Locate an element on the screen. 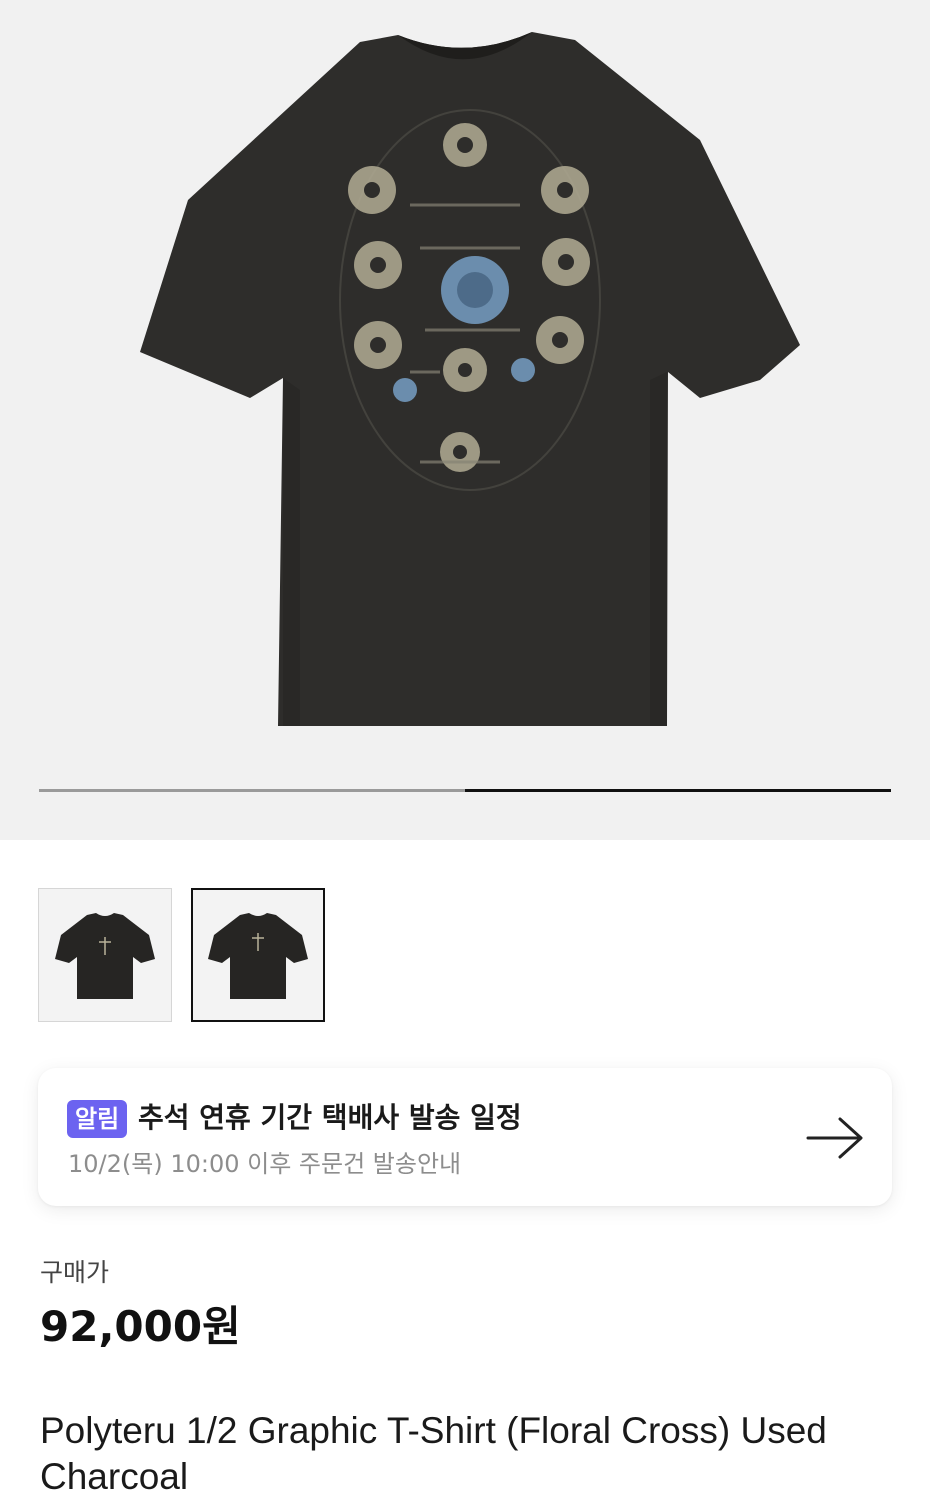 Image resolution: width=930 pixels, height=1500 pixels. notice-badge: 알림 is located at coordinates (97, 1119).